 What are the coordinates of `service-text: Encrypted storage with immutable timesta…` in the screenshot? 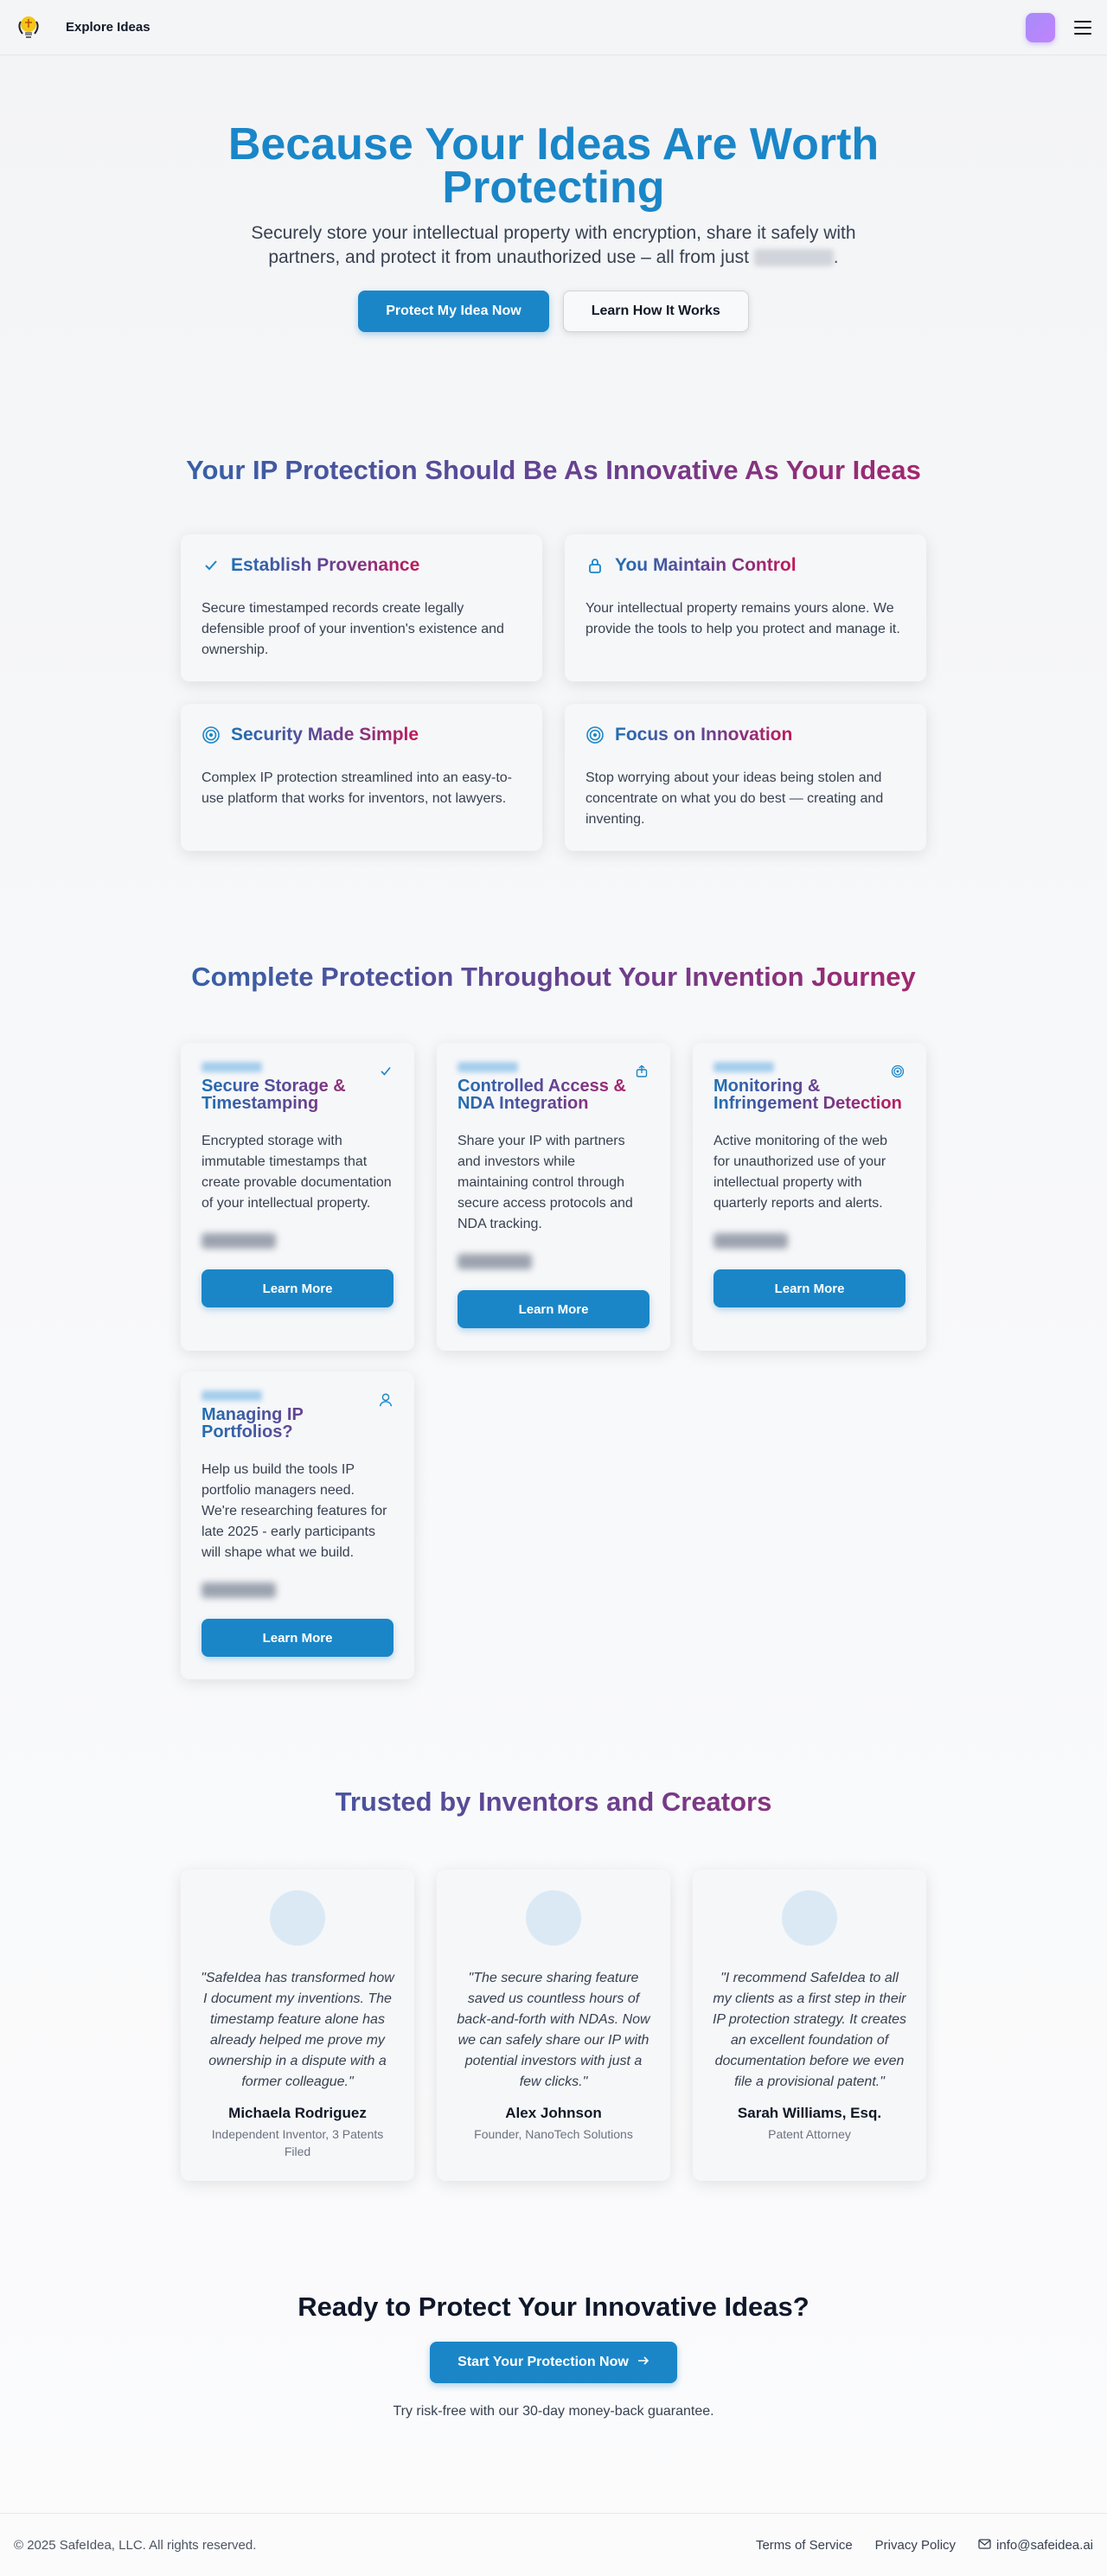 It's located at (297, 1173).